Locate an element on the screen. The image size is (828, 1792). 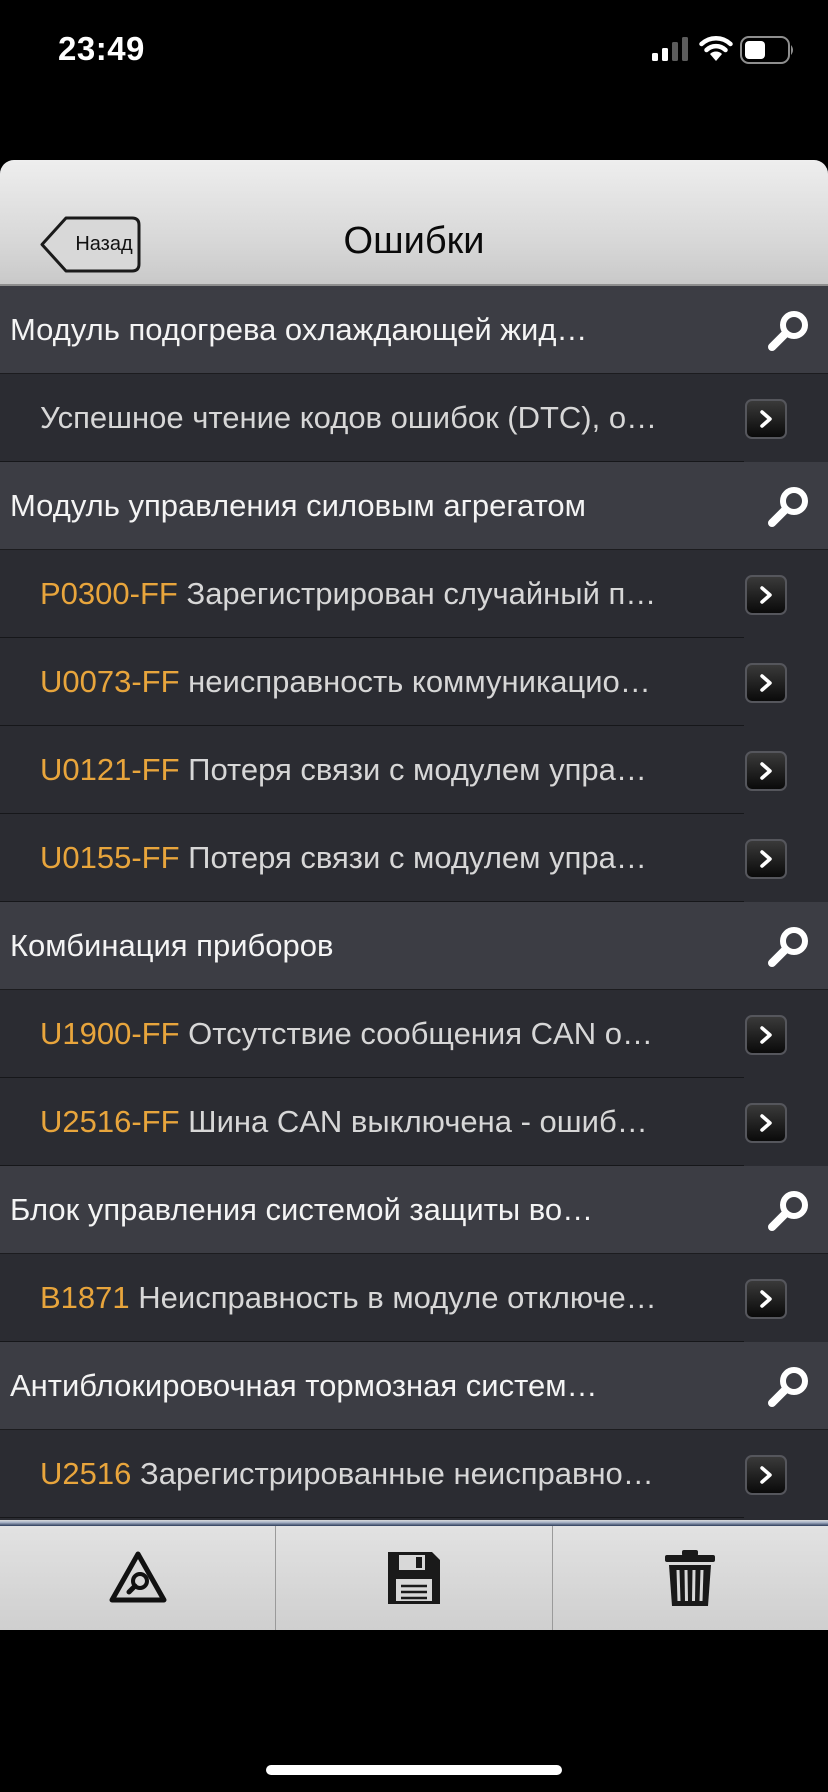
navigation-bar: Назад Ошибки is located at coordinates (414, 223).